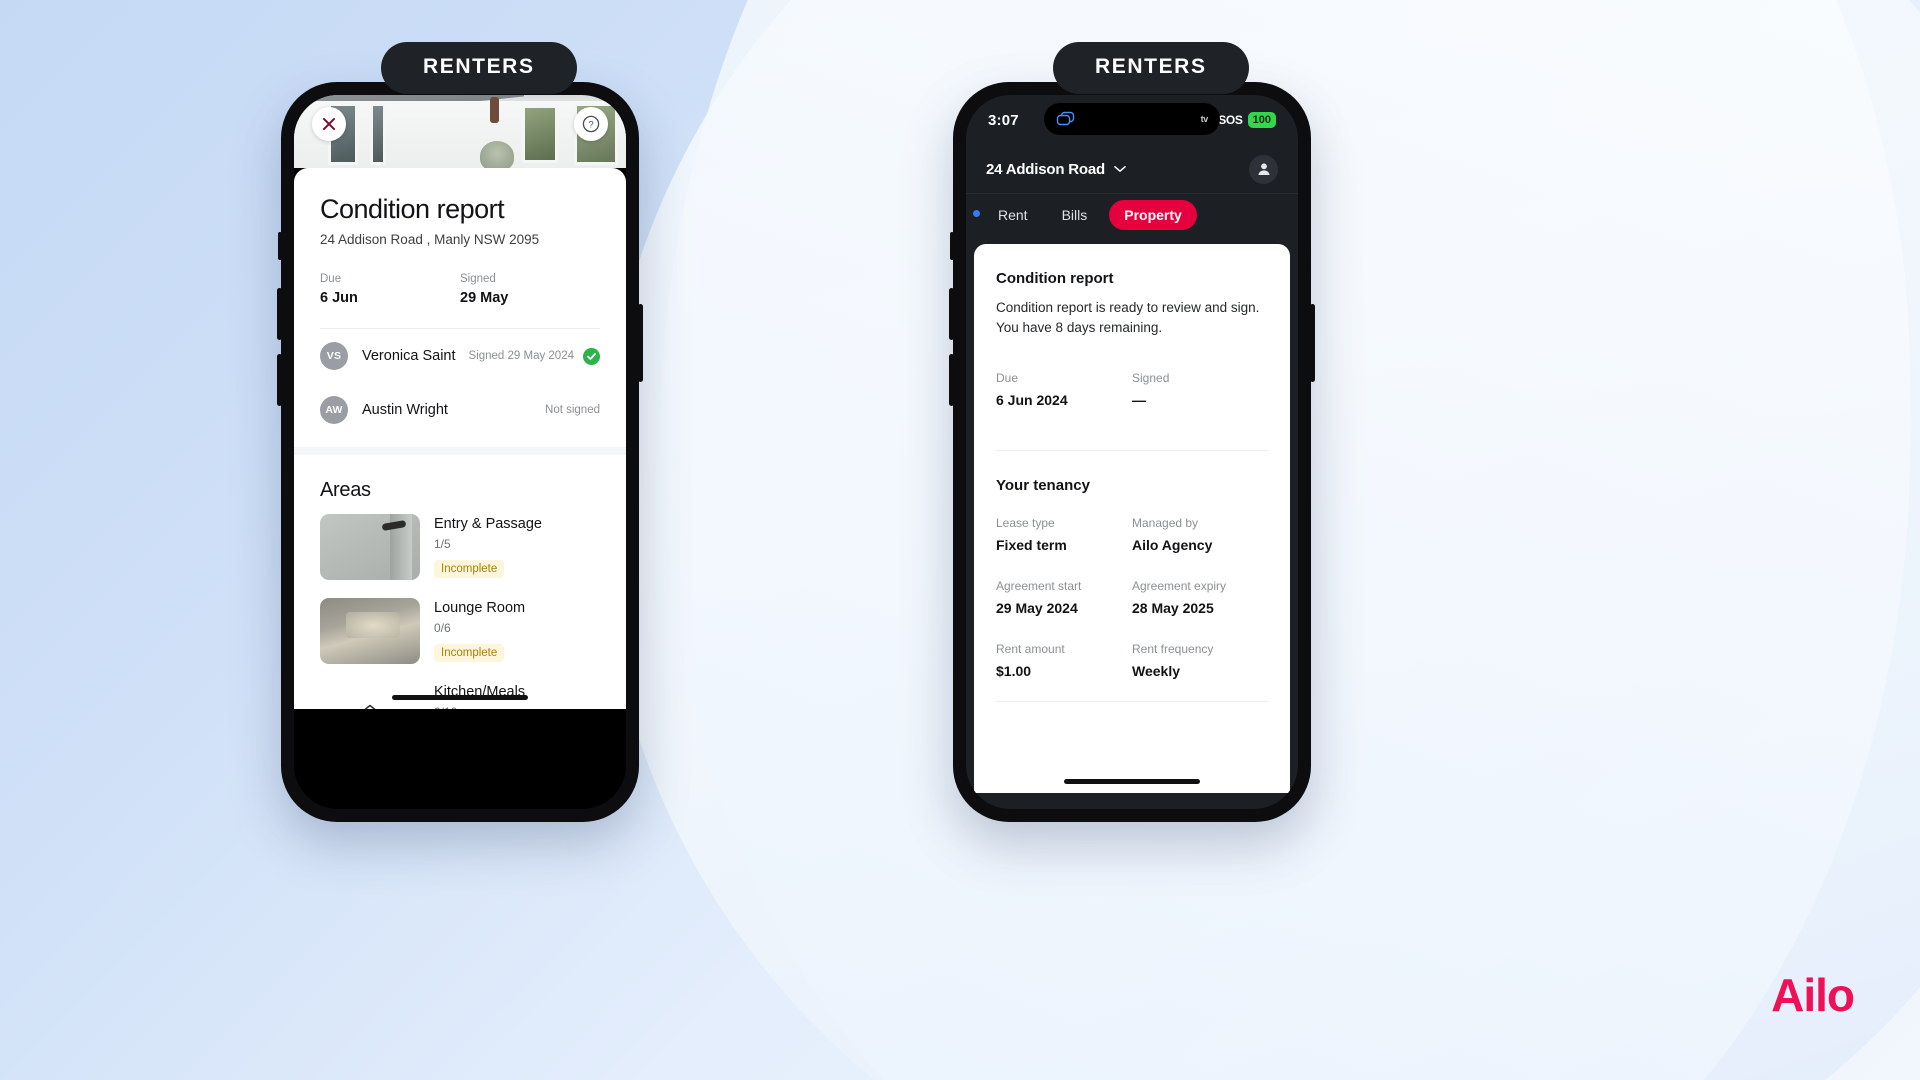 This screenshot has height=1080, width=1920. What do you see at coordinates (460, 96) in the screenshot?
I see `hero-gradient-overlay` at bounding box center [460, 96].